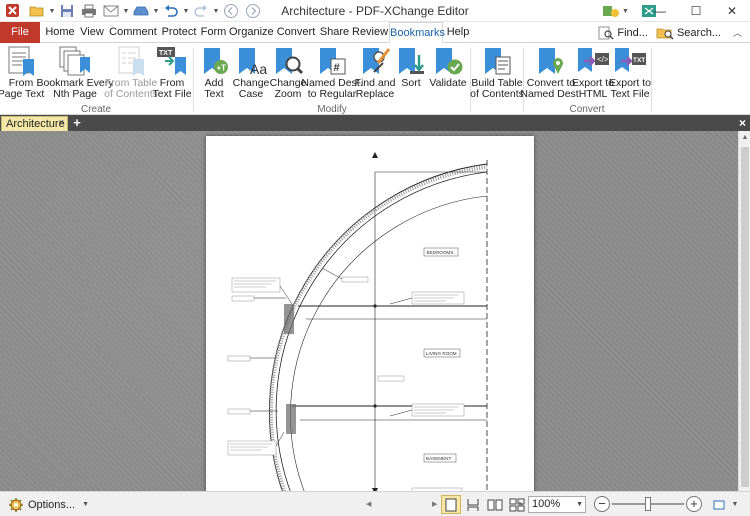  What do you see at coordinates (441, 353) in the screenshot?
I see `room-label-living-room: LIVING ROOM` at bounding box center [441, 353].